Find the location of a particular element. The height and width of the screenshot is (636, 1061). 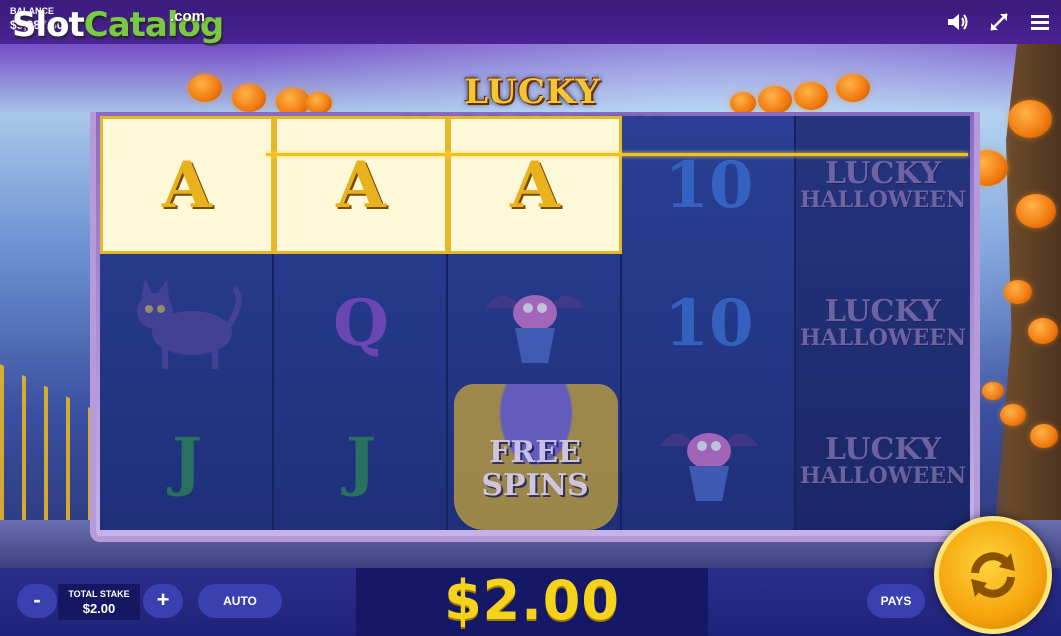

win-payline is located at coordinates (617, 154).